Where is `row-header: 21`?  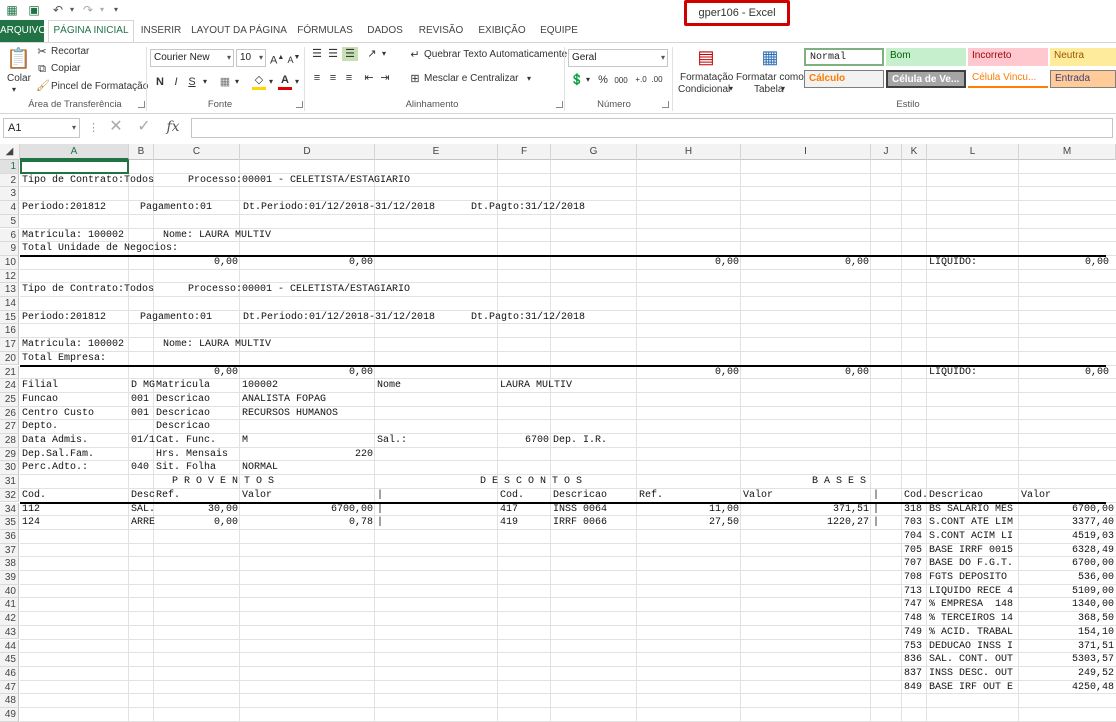
row-header: 21 is located at coordinates (9, 372).